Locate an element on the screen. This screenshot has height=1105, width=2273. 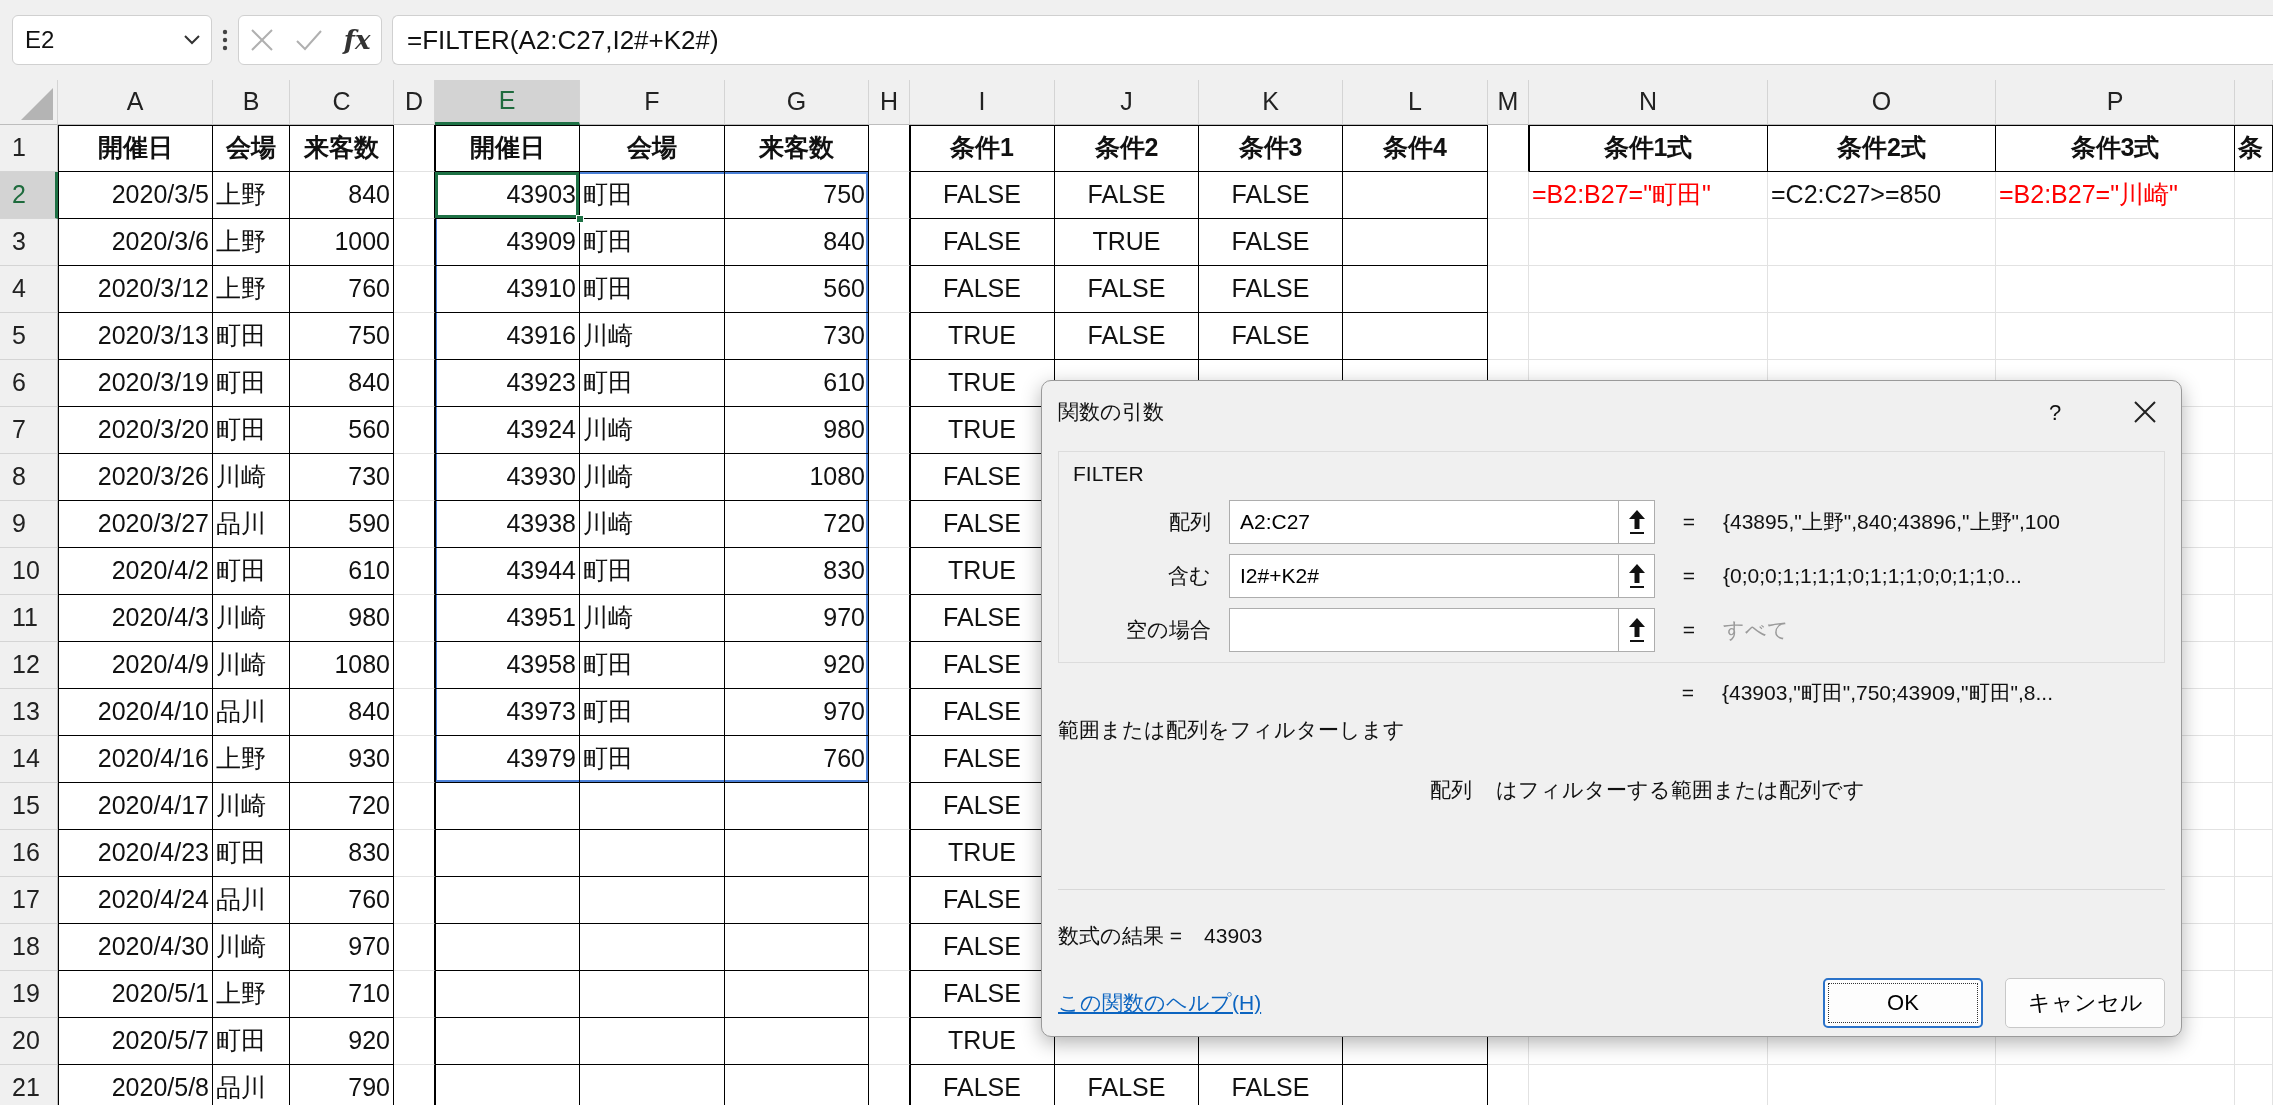
row-number: 14 is located at coordinates (29, 759).